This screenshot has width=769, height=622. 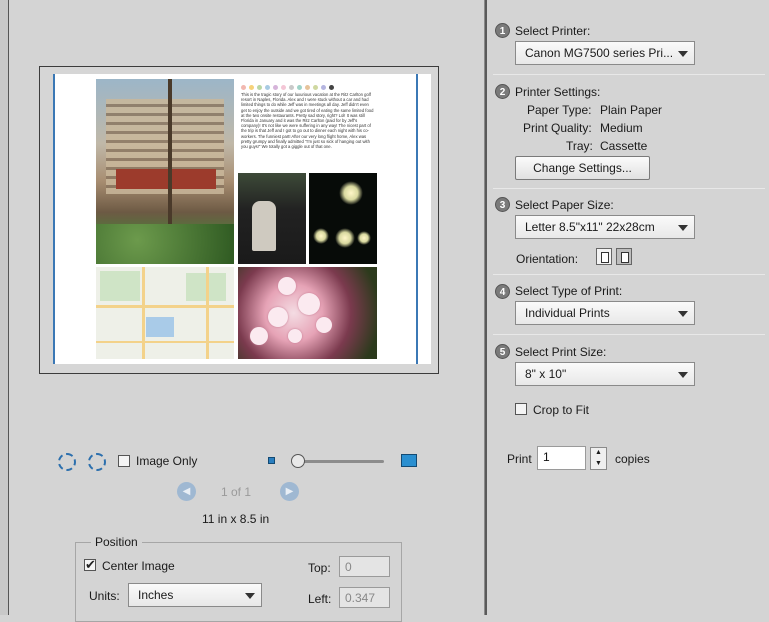 I want to click on step-3-icon: 3, so click(x=502, y=204).